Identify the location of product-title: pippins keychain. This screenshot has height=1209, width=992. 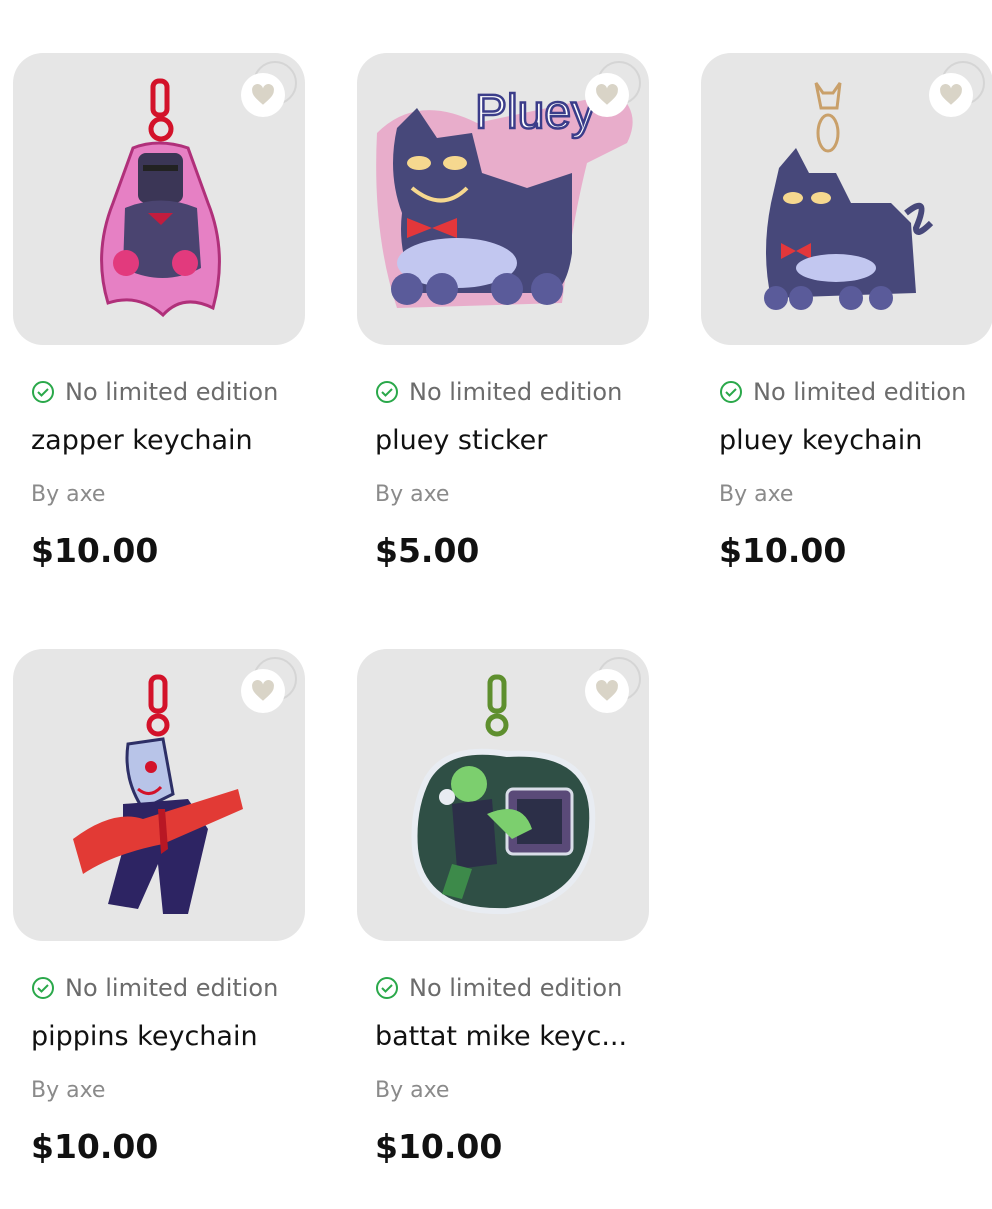
(166, 1036).